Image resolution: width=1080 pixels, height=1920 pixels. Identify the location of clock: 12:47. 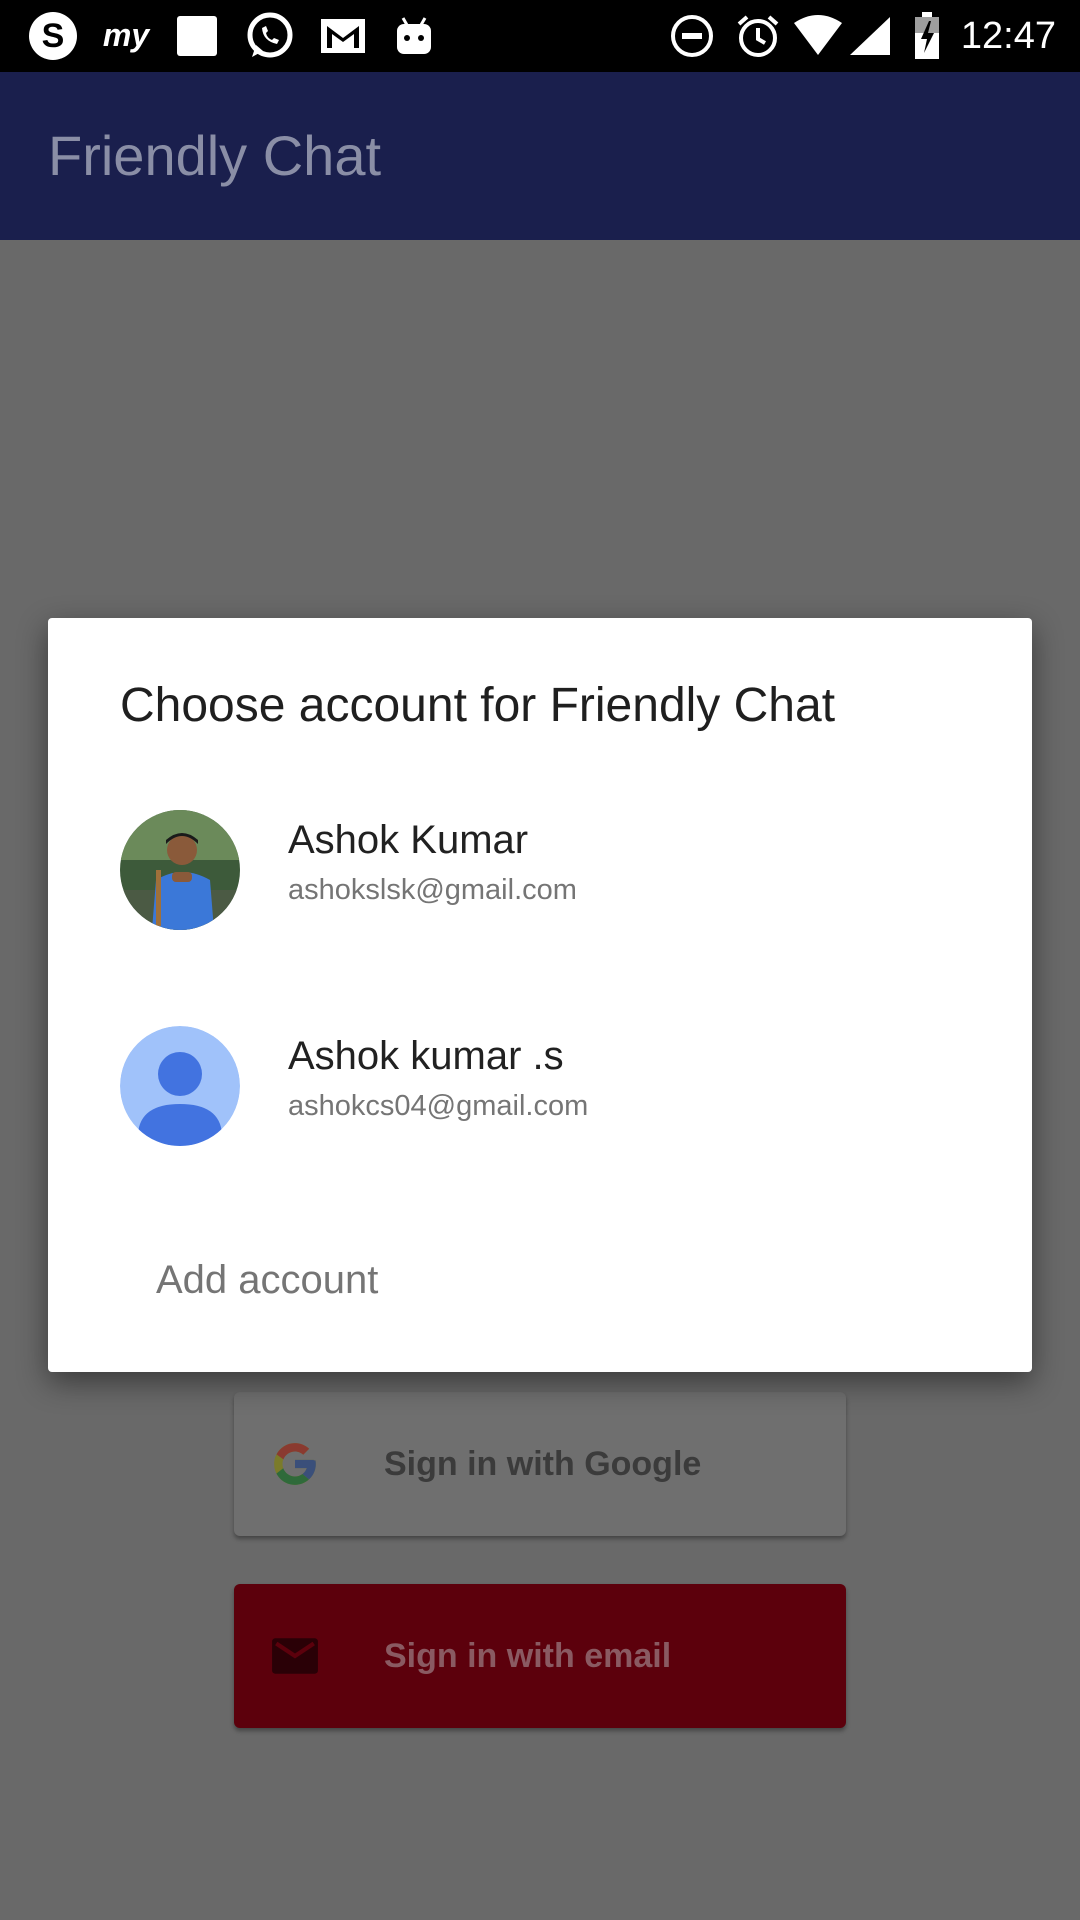
(1008, 36).